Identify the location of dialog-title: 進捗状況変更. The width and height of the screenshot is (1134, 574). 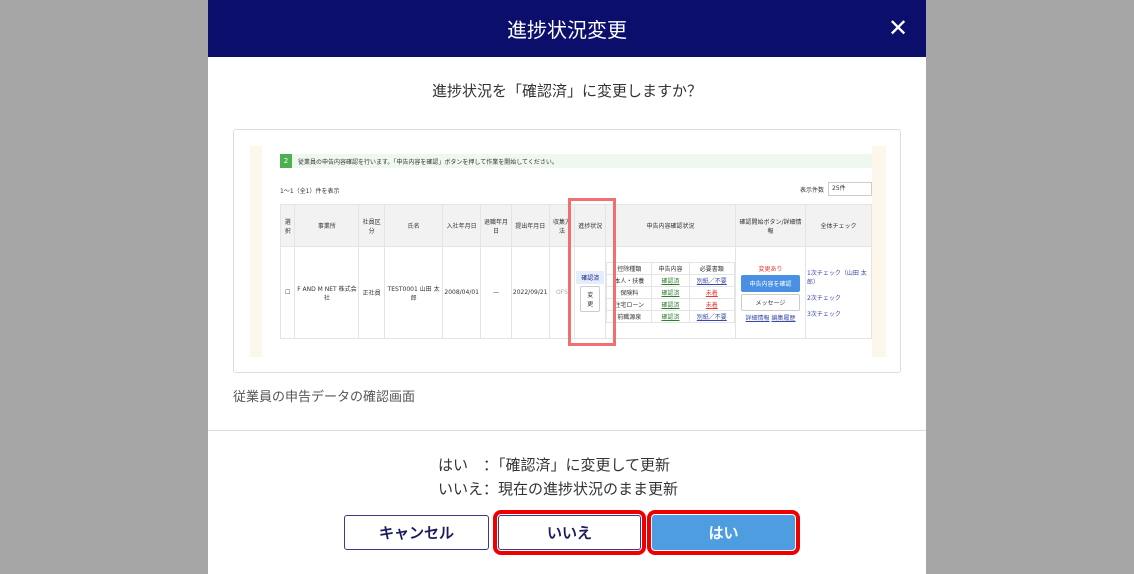
(567, 30).